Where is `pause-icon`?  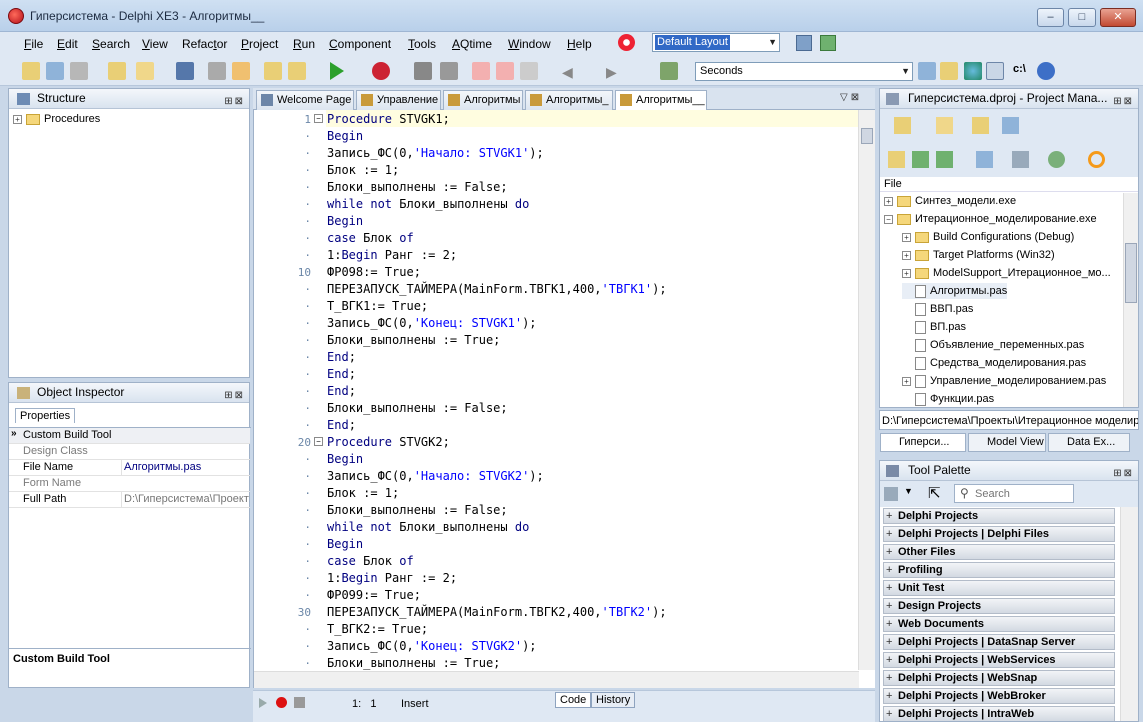 pause-icon is located at coordinates (423, 71).